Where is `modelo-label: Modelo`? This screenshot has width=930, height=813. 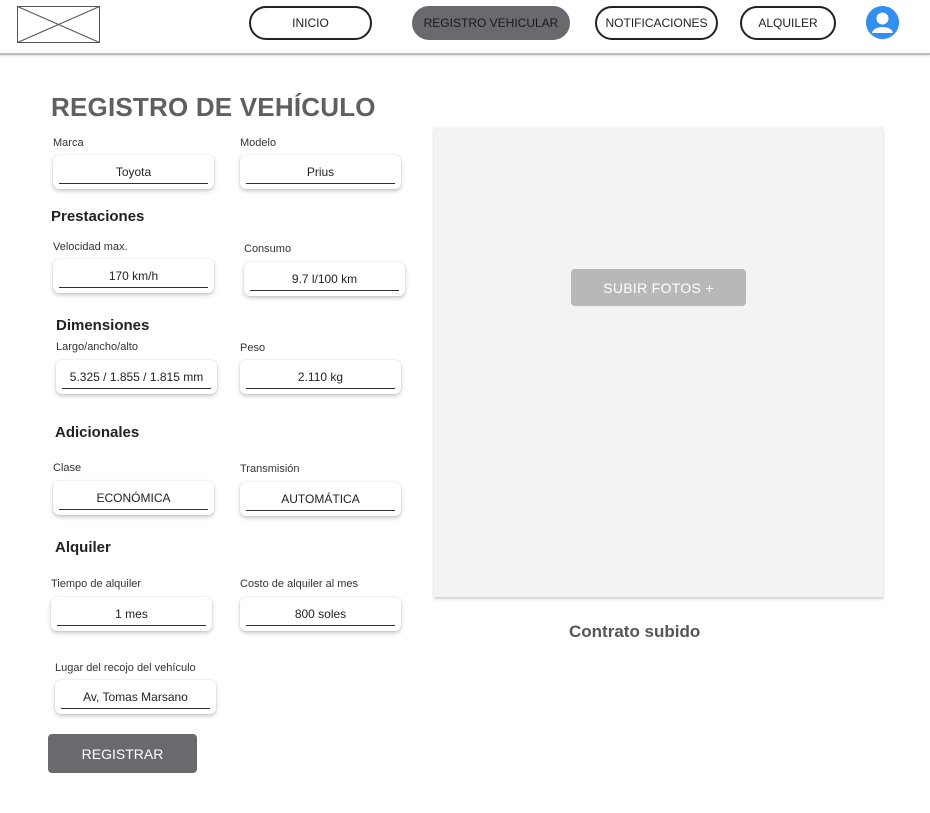
modelo-label: Modelo is located at coordinates (258, 143).